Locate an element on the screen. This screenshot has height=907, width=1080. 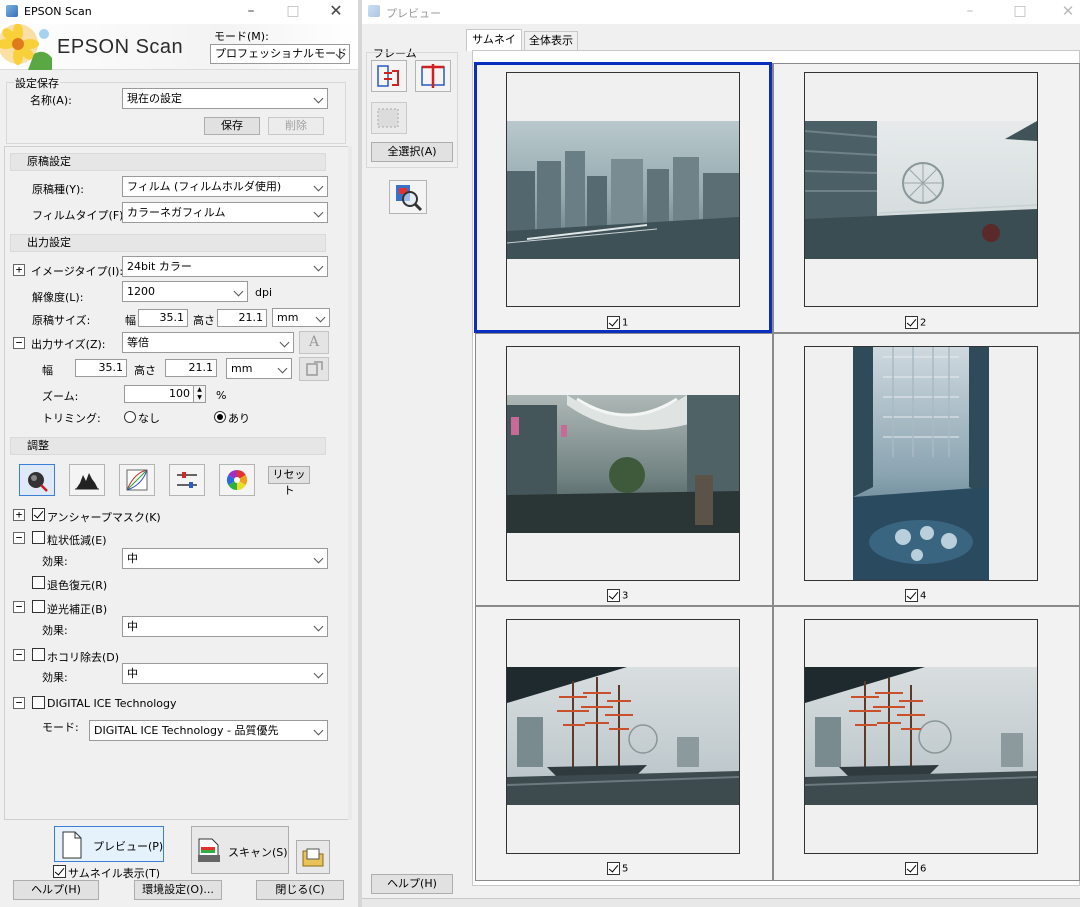
mode-label: モード(M): is located at coordinates (241, 36).